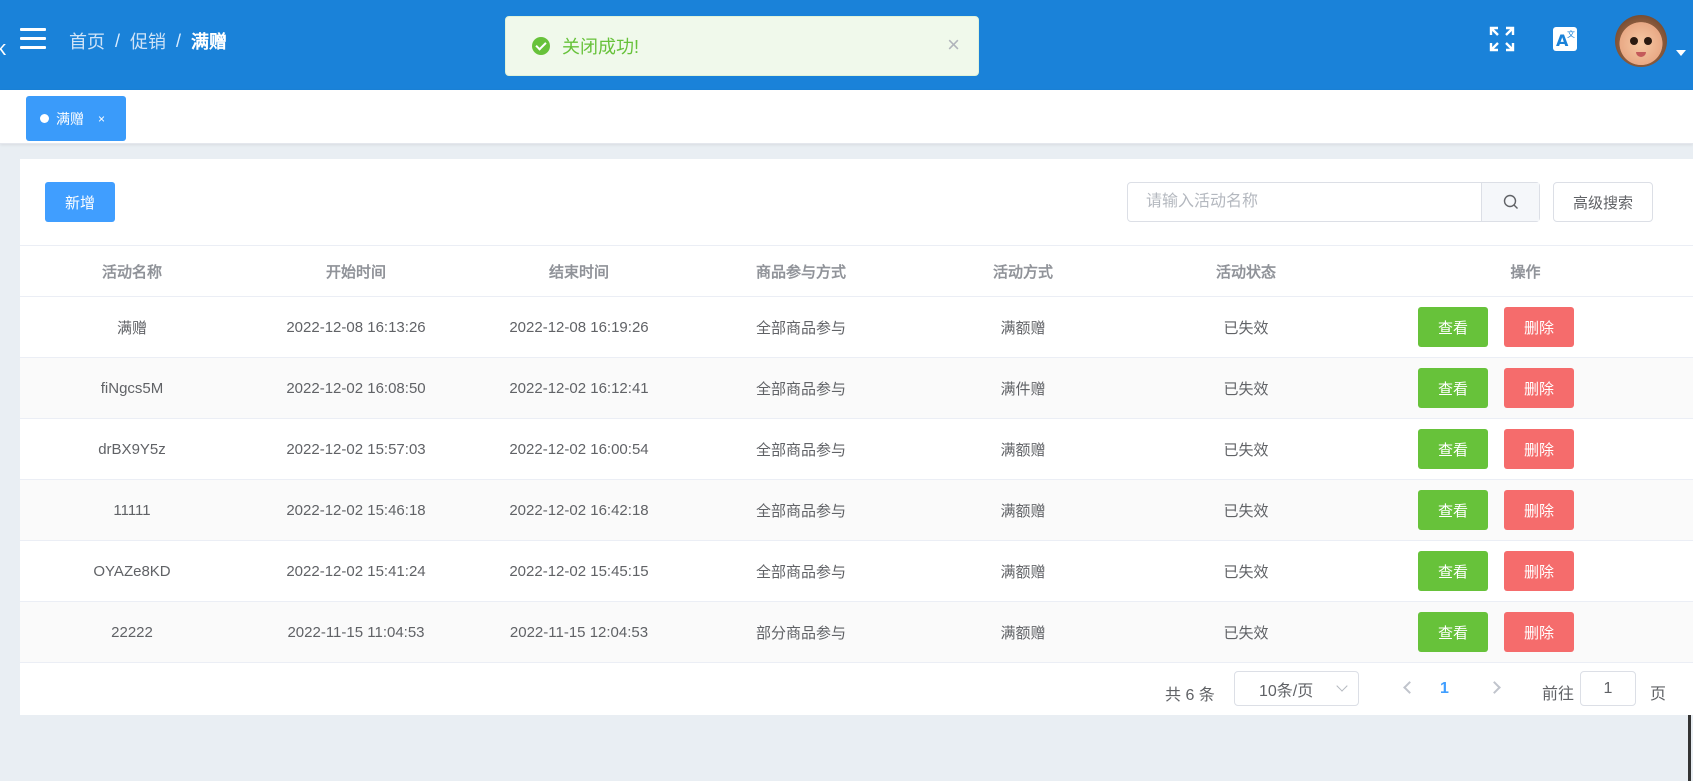 The image size is (1693, 781). Describe the element at coordinates (132, 271) in the screenshot. I see `column-header: 活动名称` at that location.